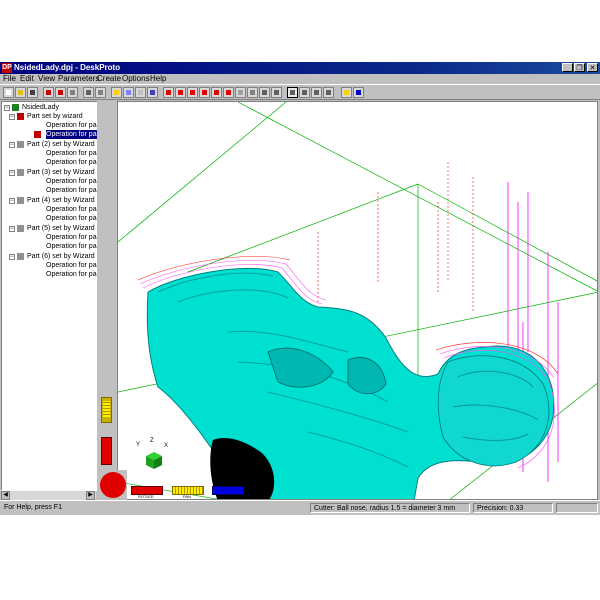 This screenshot has height=600, width=600. I want to click on zoom-button, so click(328, 92).